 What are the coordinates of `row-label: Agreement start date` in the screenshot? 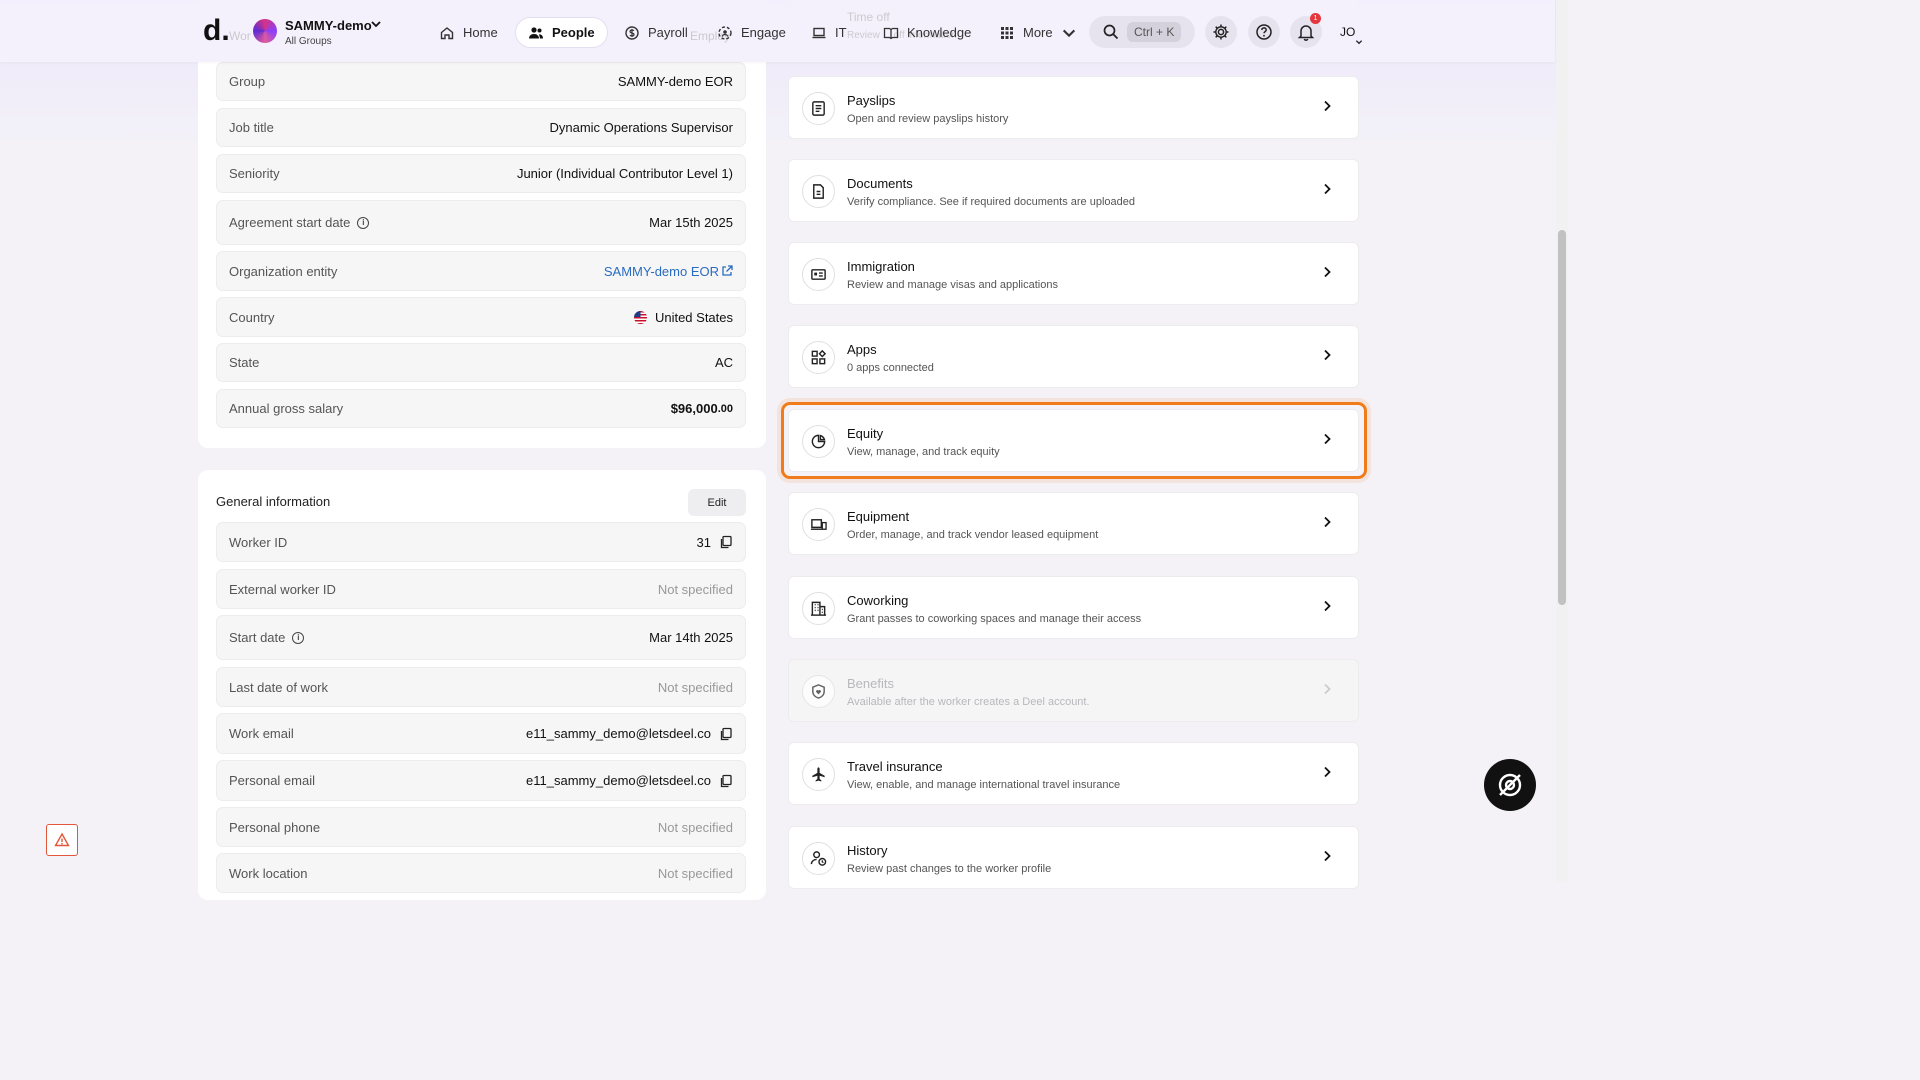 It's located at (290, 222).